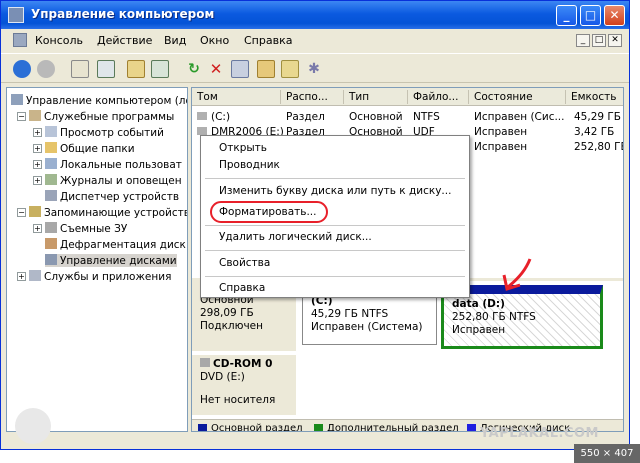  I want to click on drive-icon, so click(202, 116).